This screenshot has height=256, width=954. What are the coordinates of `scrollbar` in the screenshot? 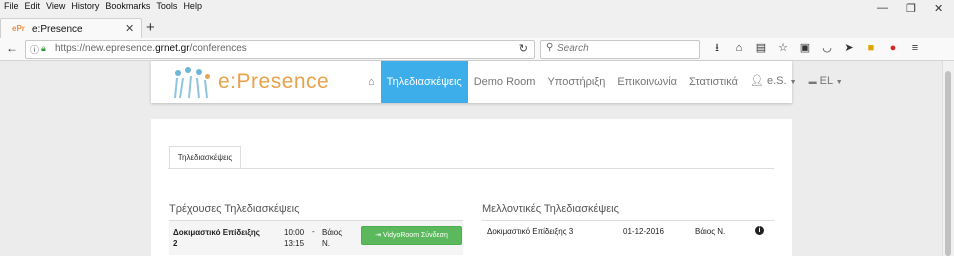 It's located at (948, 158).